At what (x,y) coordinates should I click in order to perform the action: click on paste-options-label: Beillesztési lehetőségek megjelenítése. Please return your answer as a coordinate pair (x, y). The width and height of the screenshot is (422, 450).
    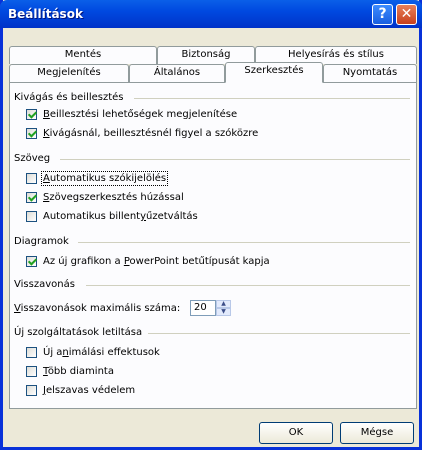
    Looking at the image, I should click on (140, 114).